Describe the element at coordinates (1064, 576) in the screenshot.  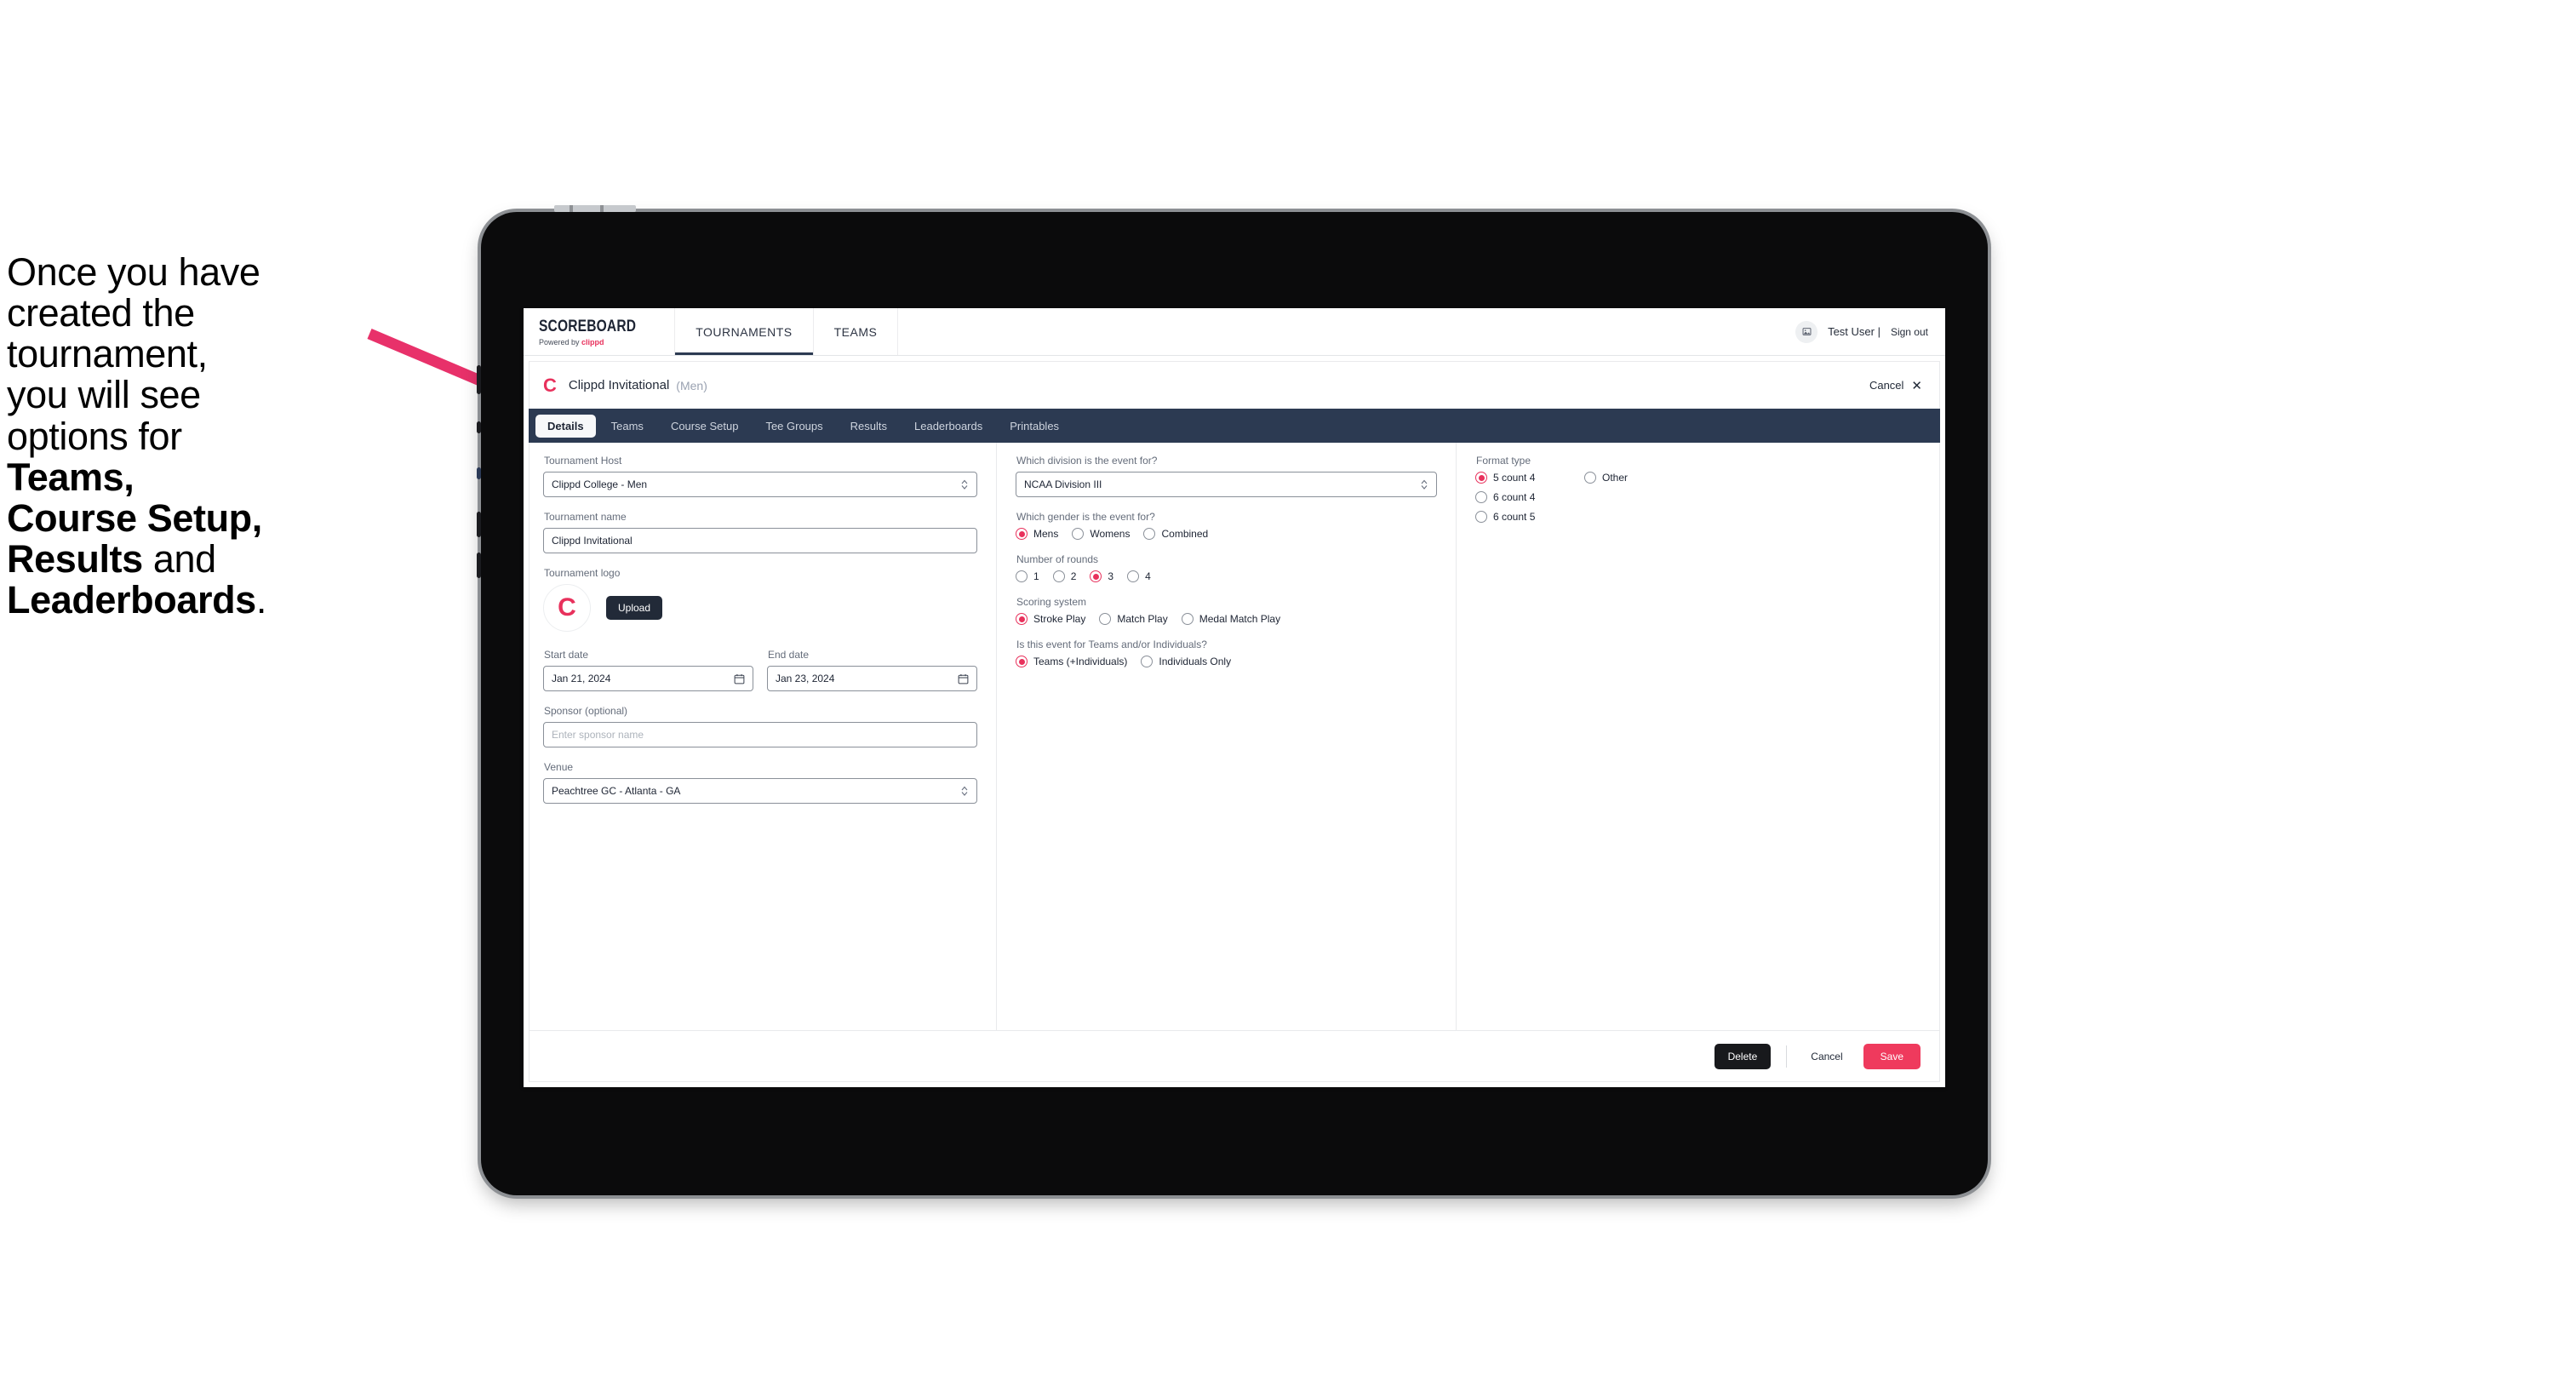
I see `radio-rounds-2: 2` at that location.